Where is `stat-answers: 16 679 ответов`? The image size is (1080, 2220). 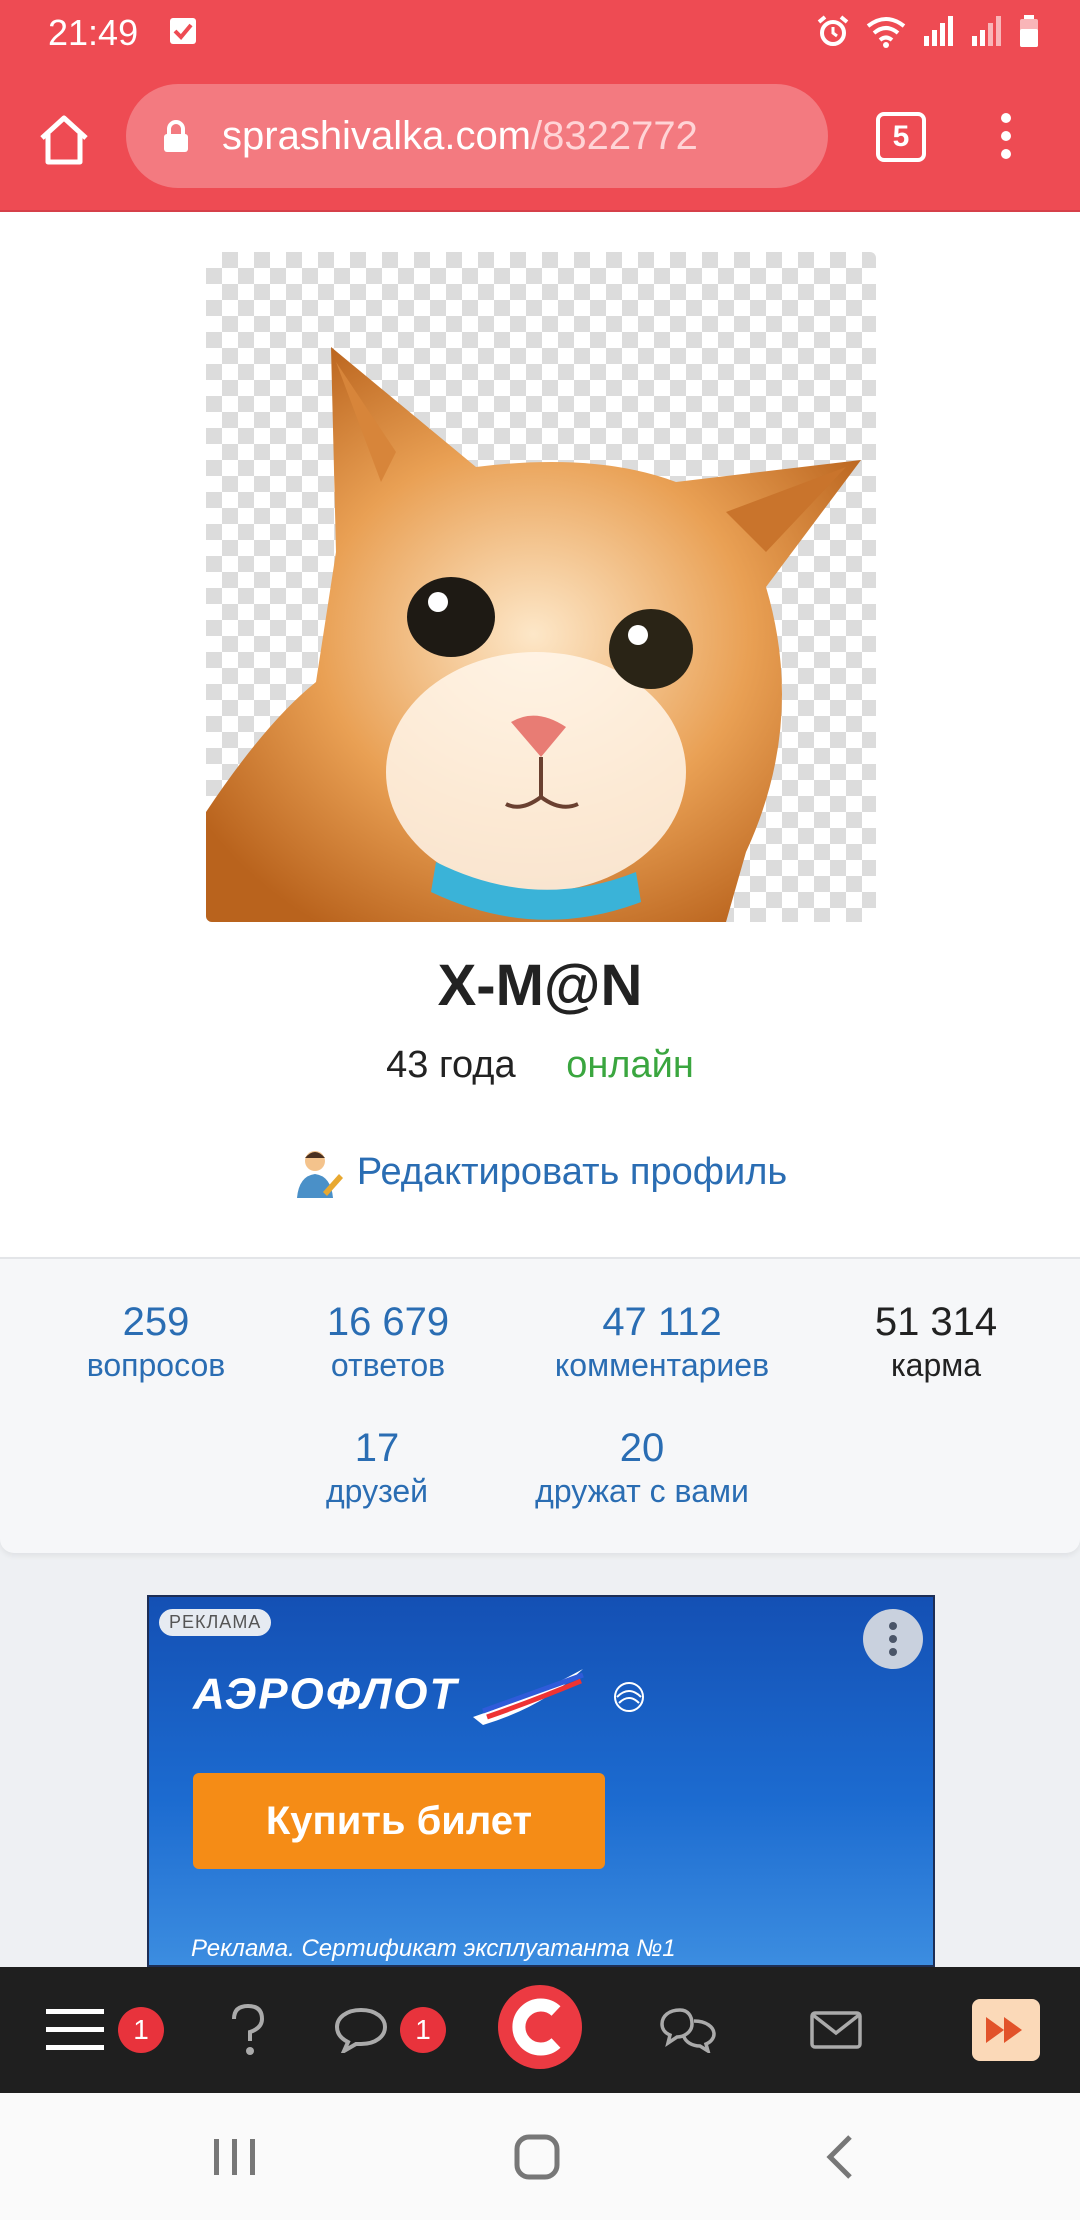
stat-answers: 16 679 ответов is located at coordinates (388, 1342).